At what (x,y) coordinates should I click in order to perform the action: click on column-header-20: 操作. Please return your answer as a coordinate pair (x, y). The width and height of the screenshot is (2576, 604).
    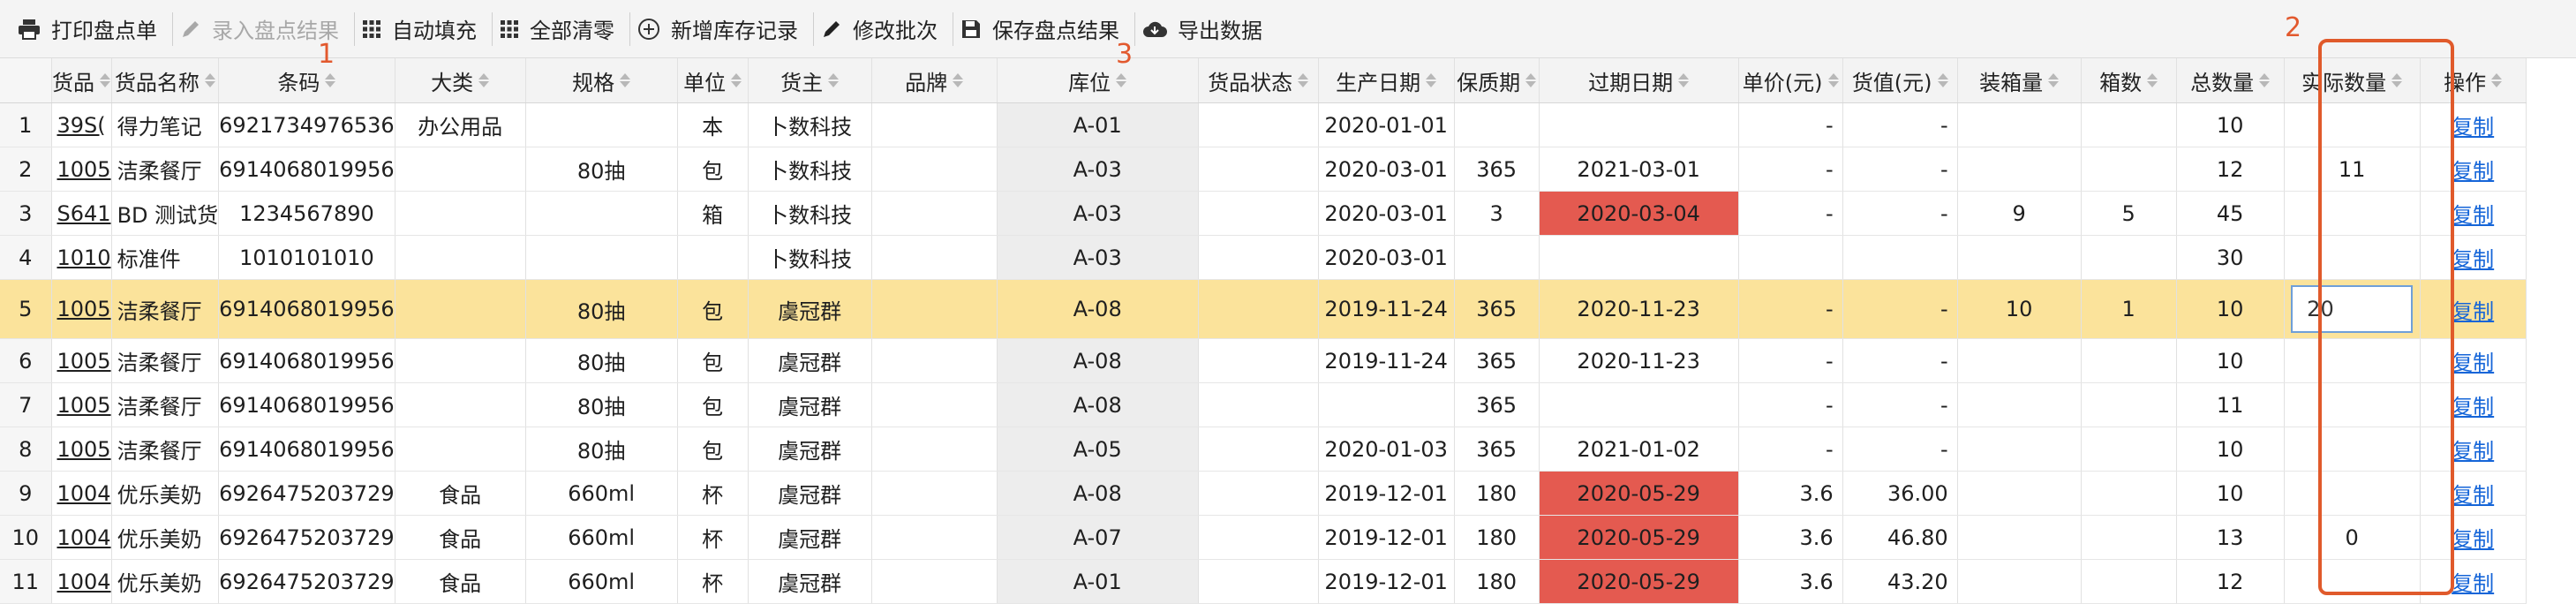
    Looking at the image, I should click on (2474, 80).